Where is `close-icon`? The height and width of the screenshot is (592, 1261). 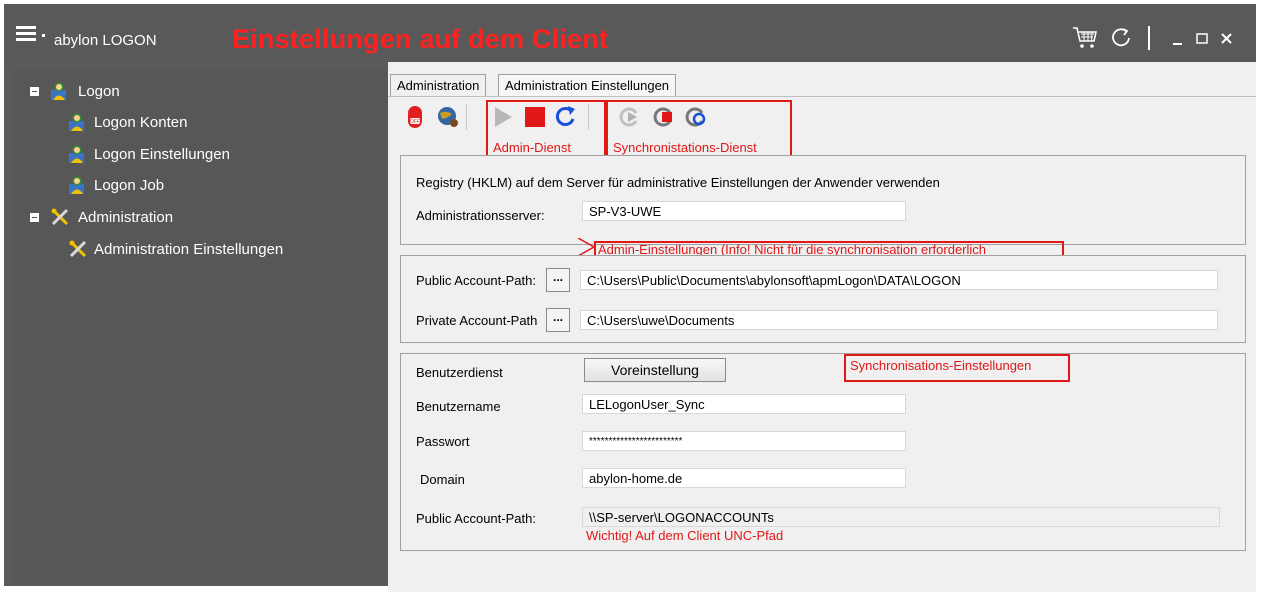
close-icon is located at coordinates (1227, 41).